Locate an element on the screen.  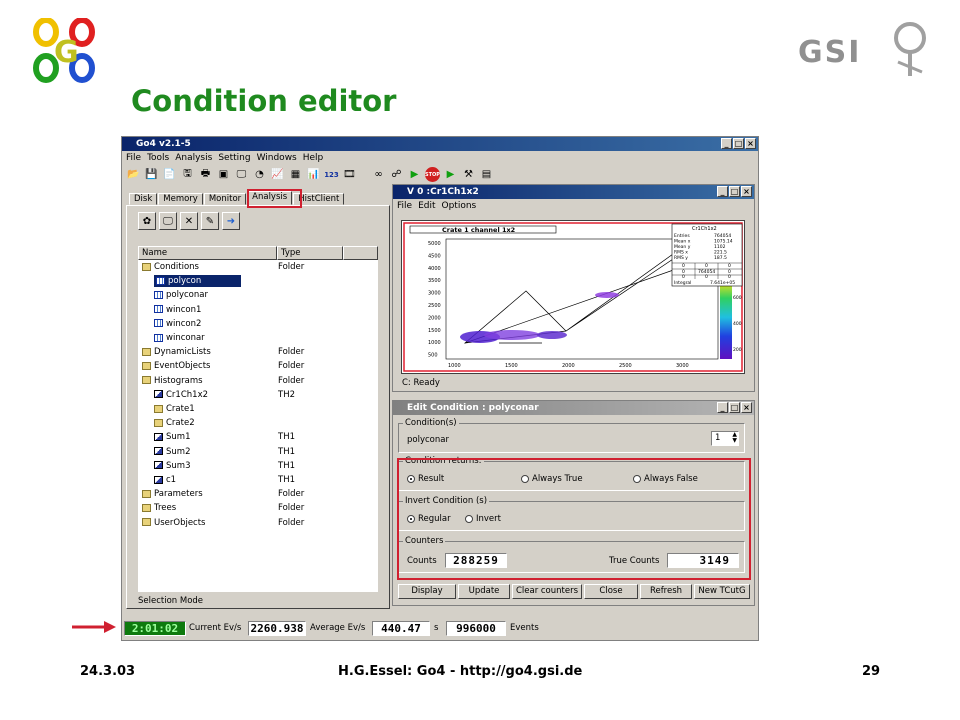
menu-windows: Windows is located at coordinates (277, 158).